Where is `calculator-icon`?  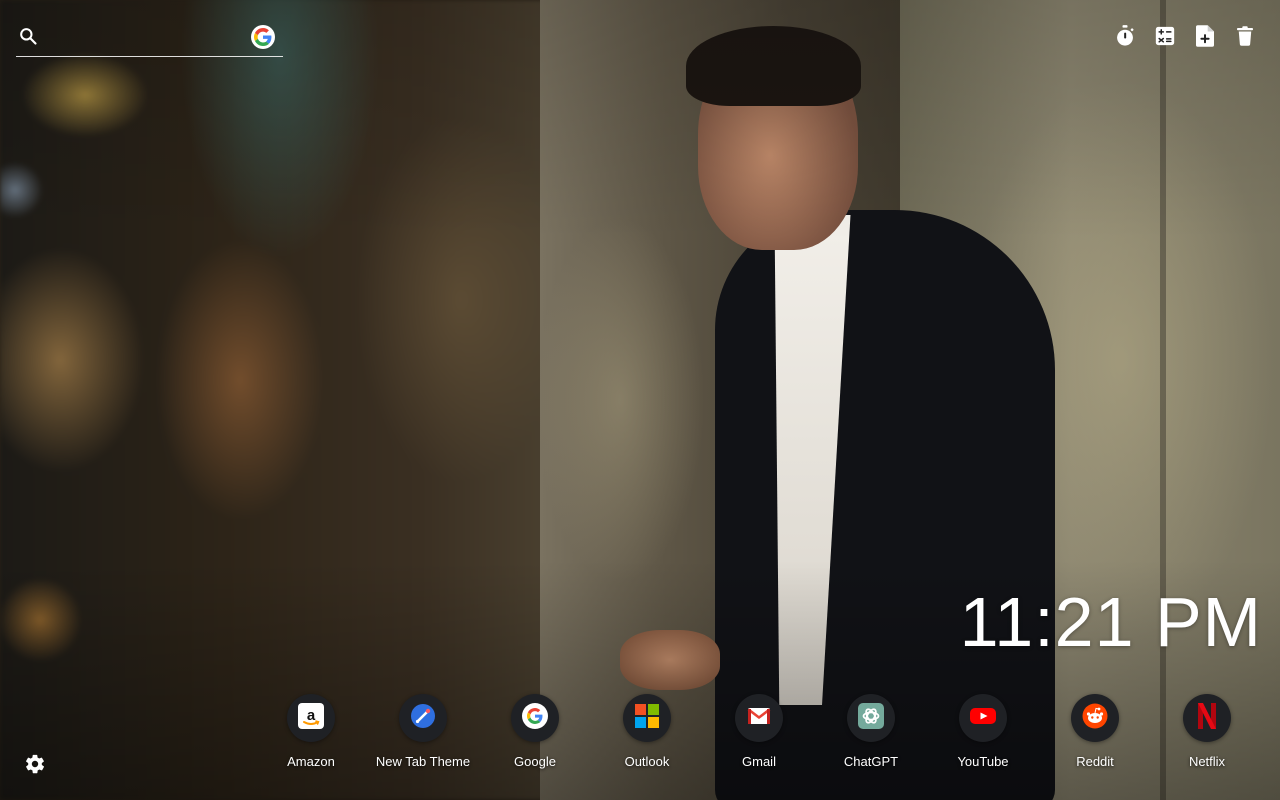
calculator-icon is located at coordinates (1165, 36).